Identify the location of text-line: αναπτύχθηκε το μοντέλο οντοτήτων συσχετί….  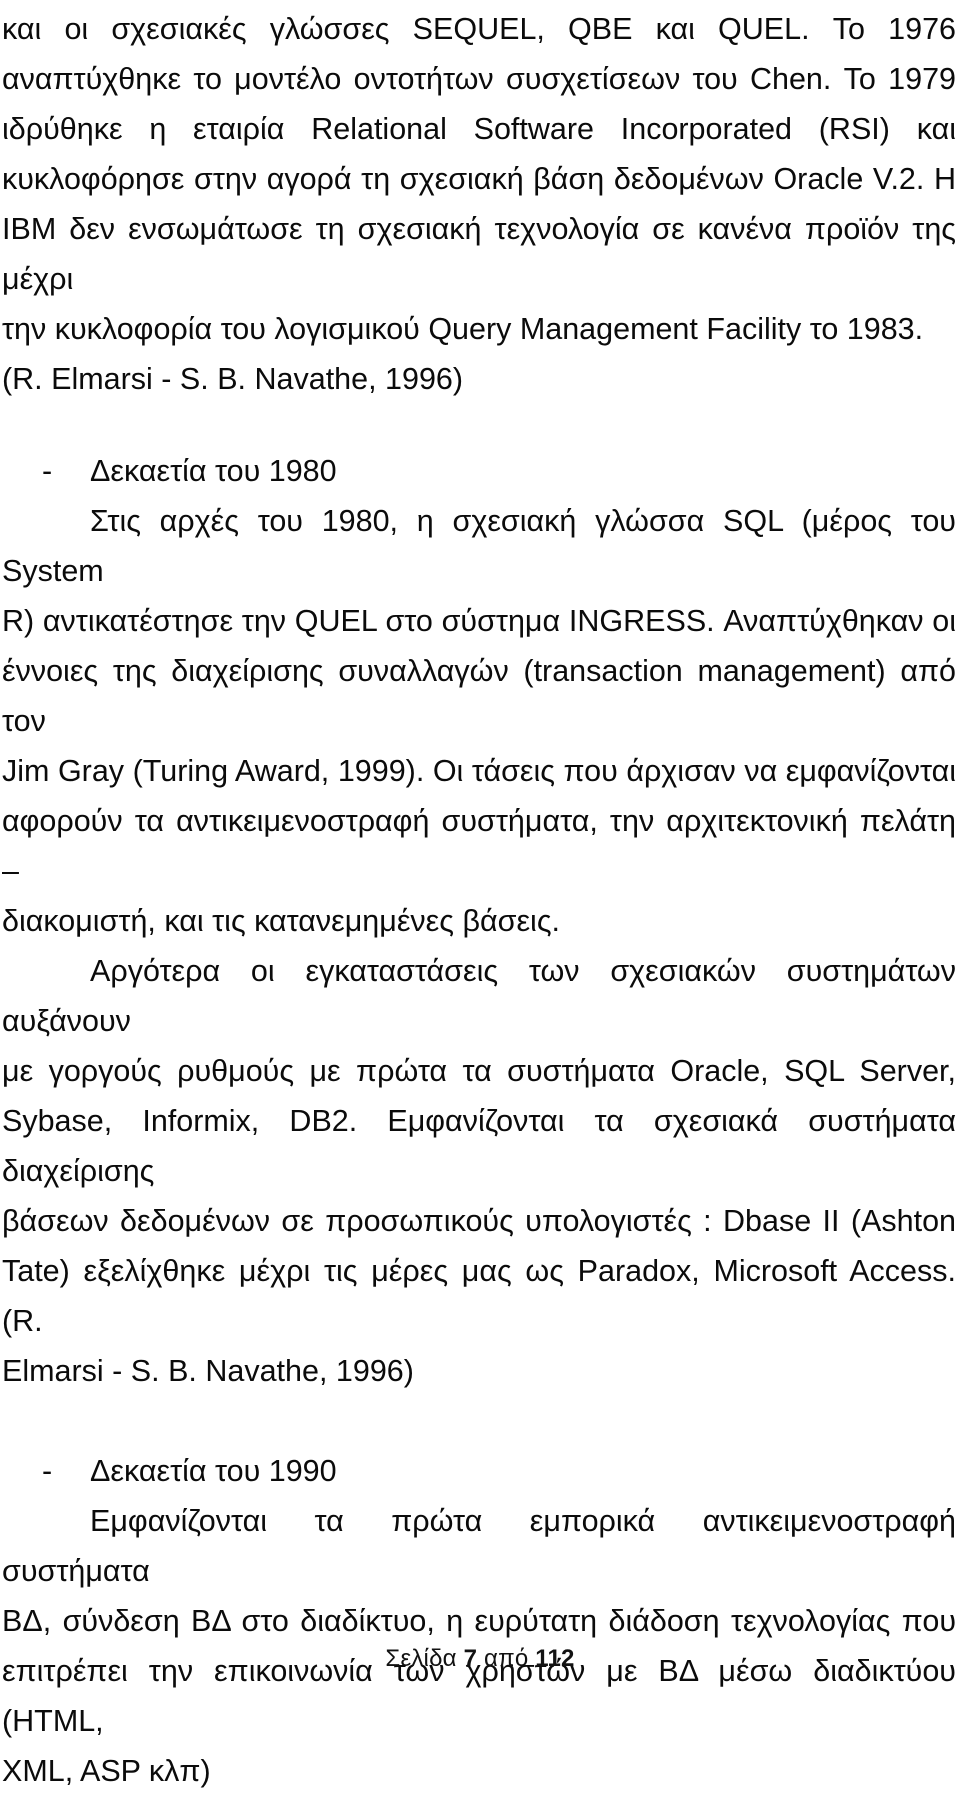
(479, 79).